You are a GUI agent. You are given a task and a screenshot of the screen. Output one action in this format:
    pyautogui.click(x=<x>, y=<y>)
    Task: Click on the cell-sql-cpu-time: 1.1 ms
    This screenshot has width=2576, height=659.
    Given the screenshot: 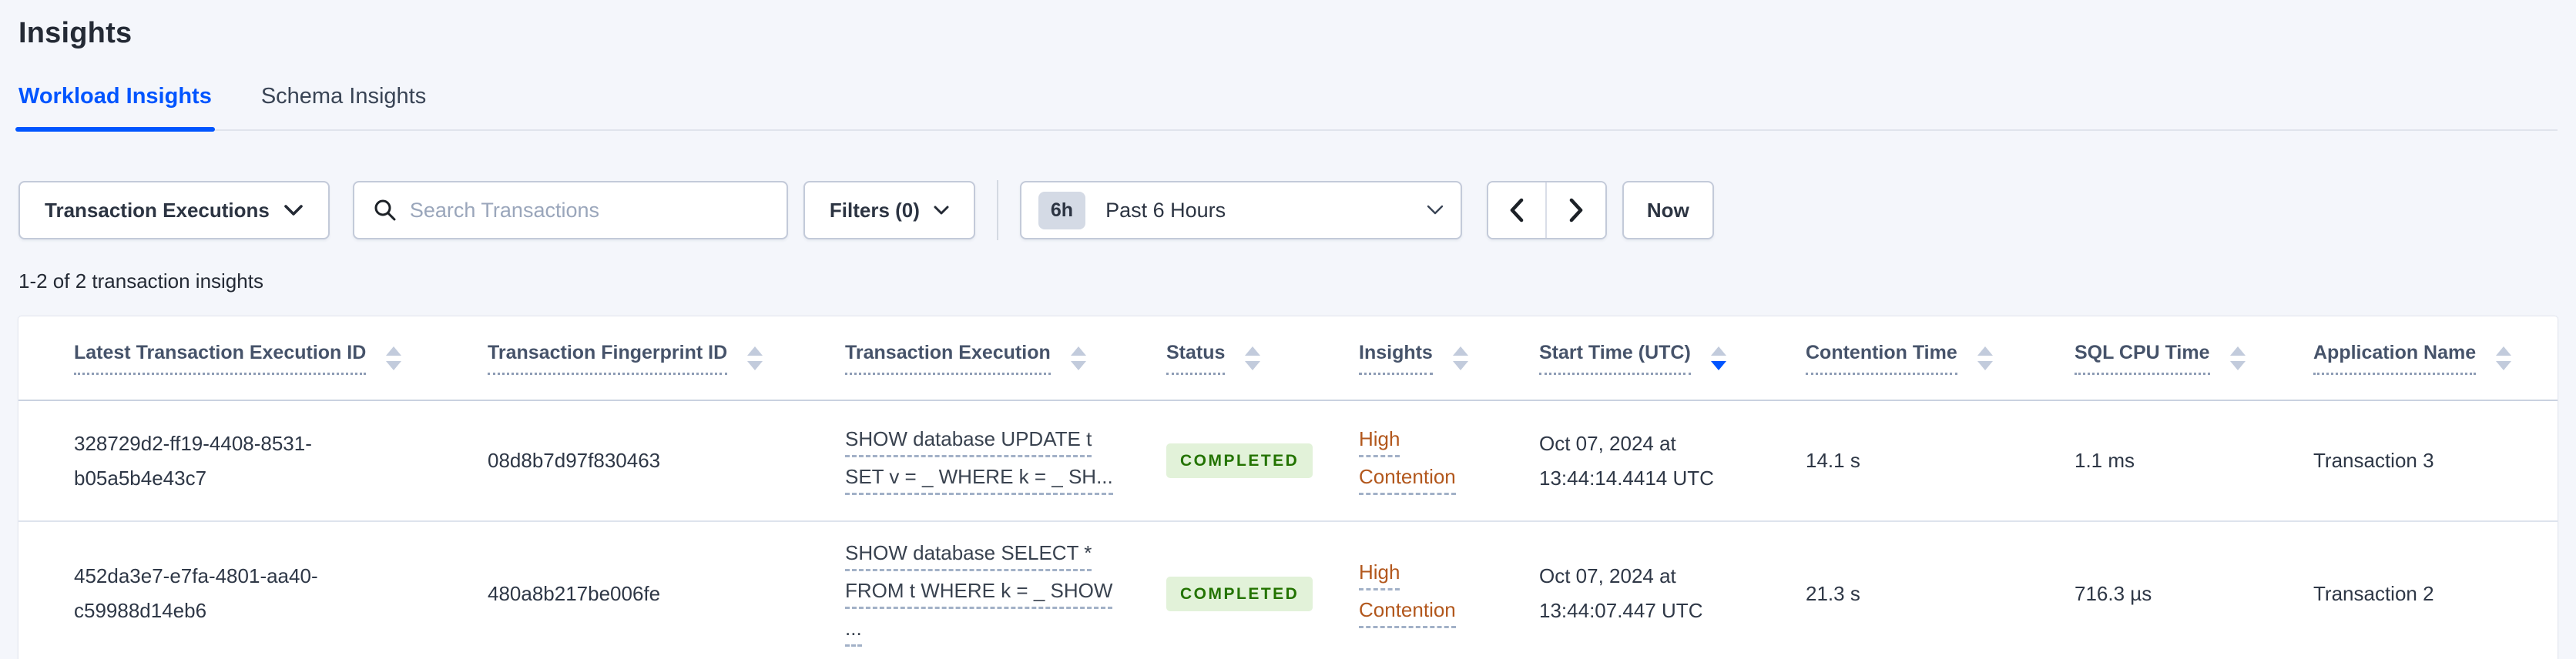 What is the action you would take?
    pyautogui.click(x=2194, y=460)
    